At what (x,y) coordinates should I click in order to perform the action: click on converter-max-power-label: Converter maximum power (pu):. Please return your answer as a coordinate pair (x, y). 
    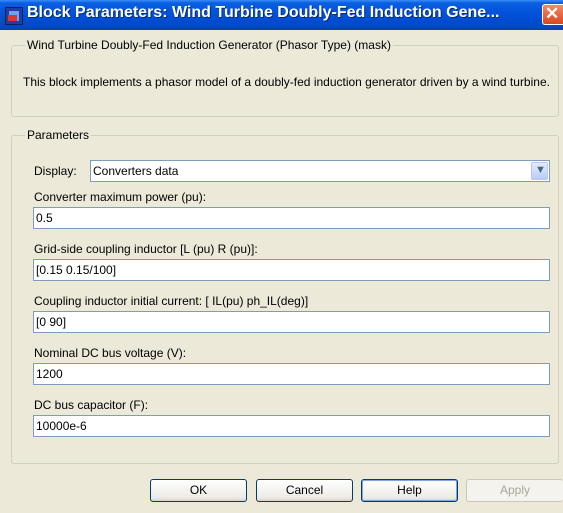
    Looking at the image, I should click on (120, 197).